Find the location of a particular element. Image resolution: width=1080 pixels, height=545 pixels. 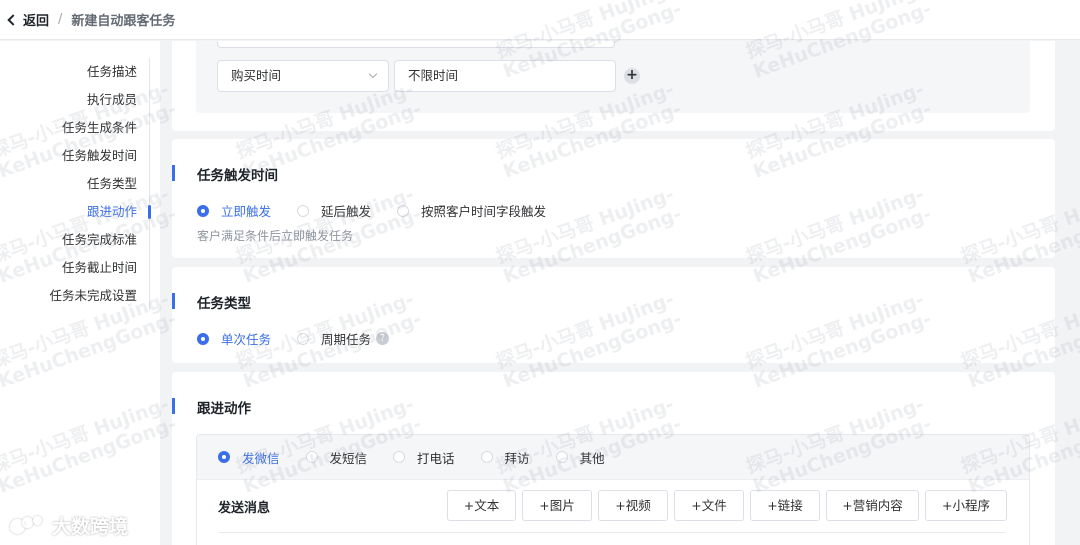

add-mini-program-button: +小程序 is located at coordinates (966, 505).